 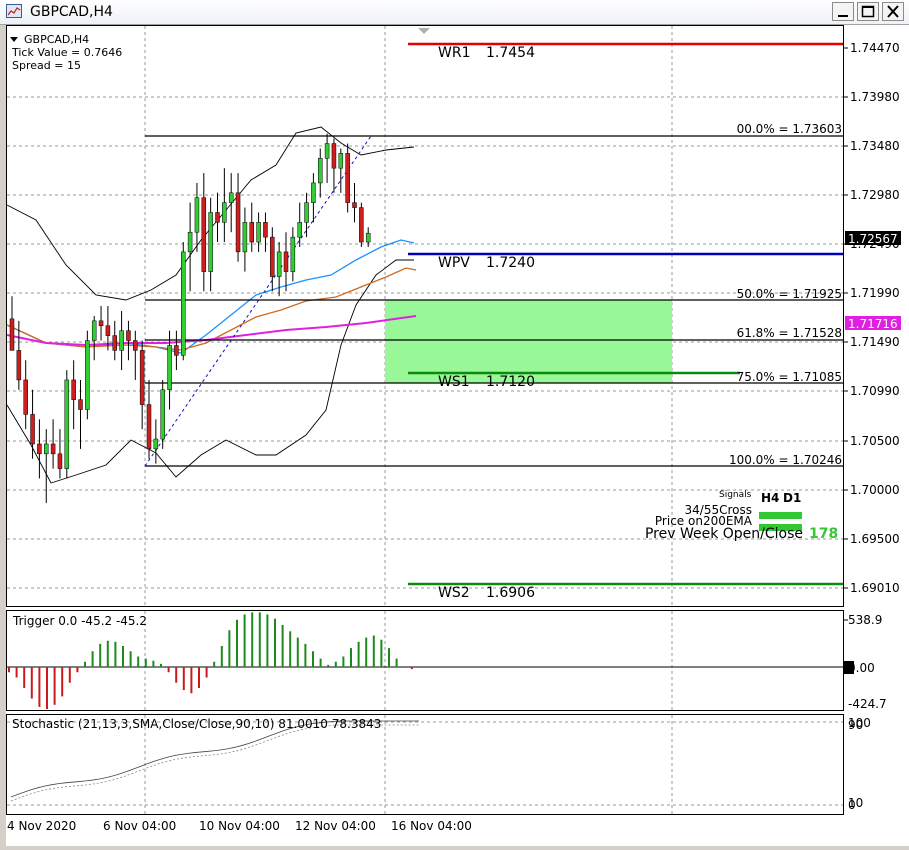 I want to click on price-tick-label: 1.73980, so click(x=875, y=97).